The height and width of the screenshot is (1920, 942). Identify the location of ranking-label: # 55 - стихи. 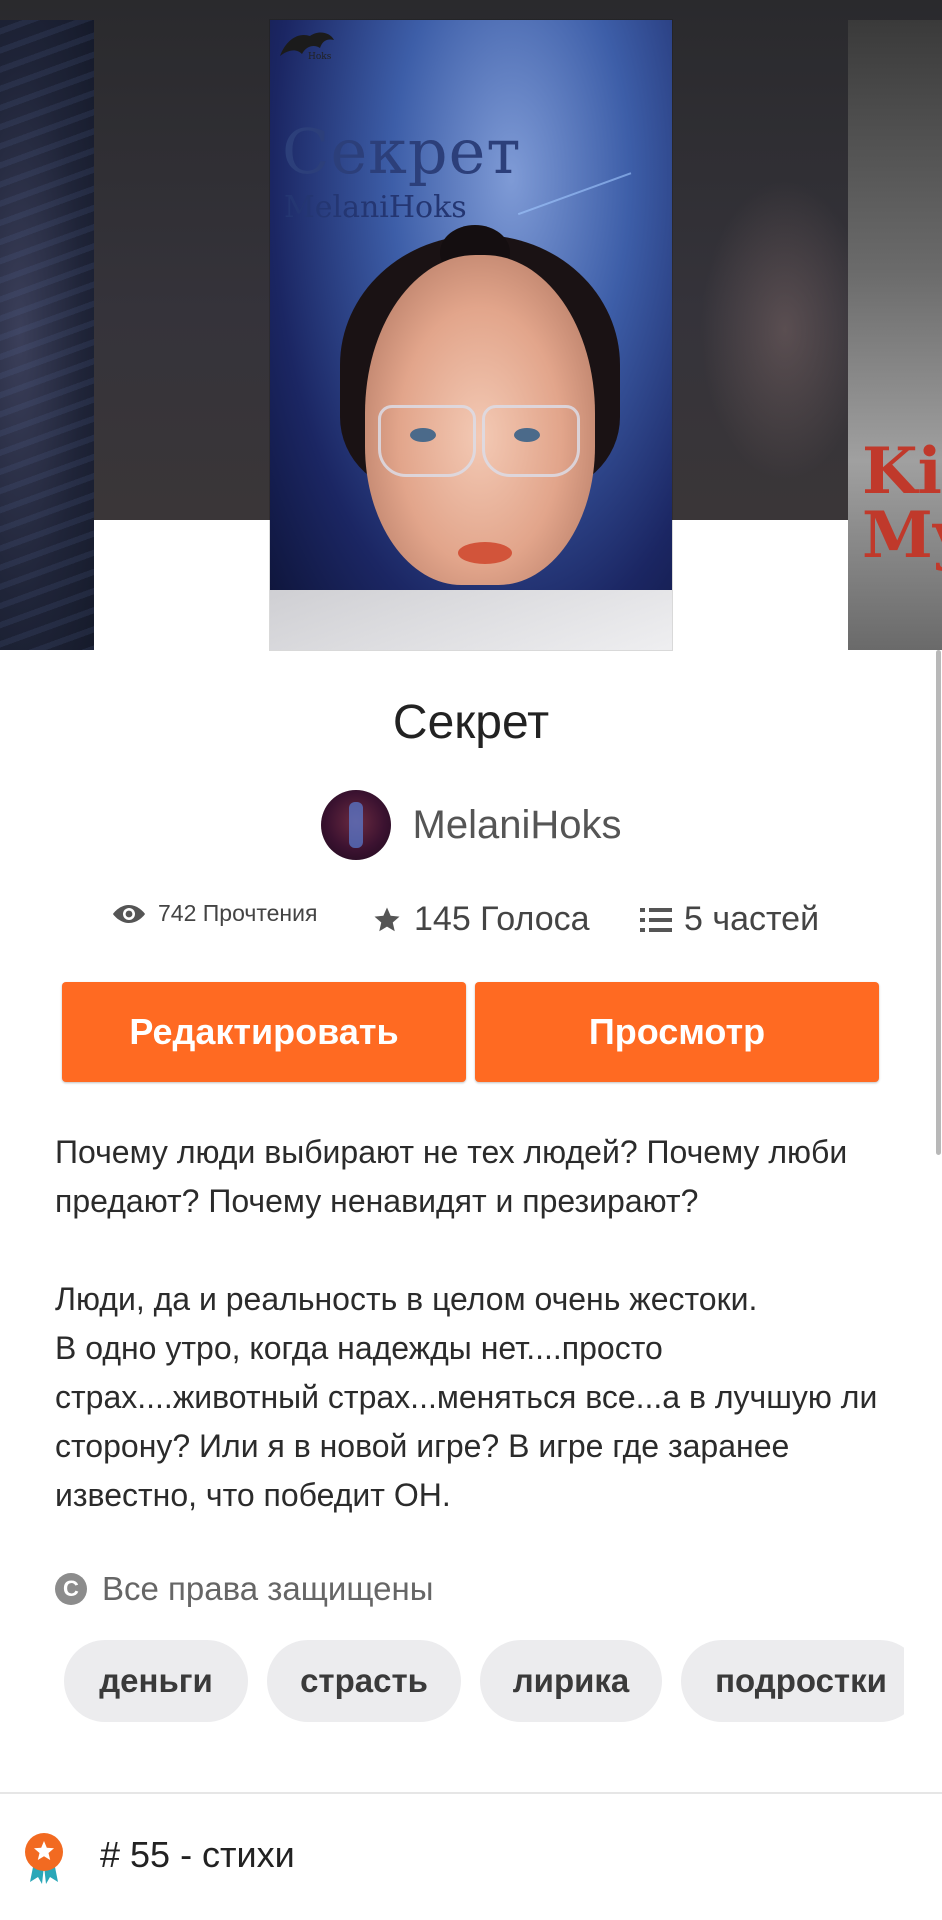
(197, 1855).